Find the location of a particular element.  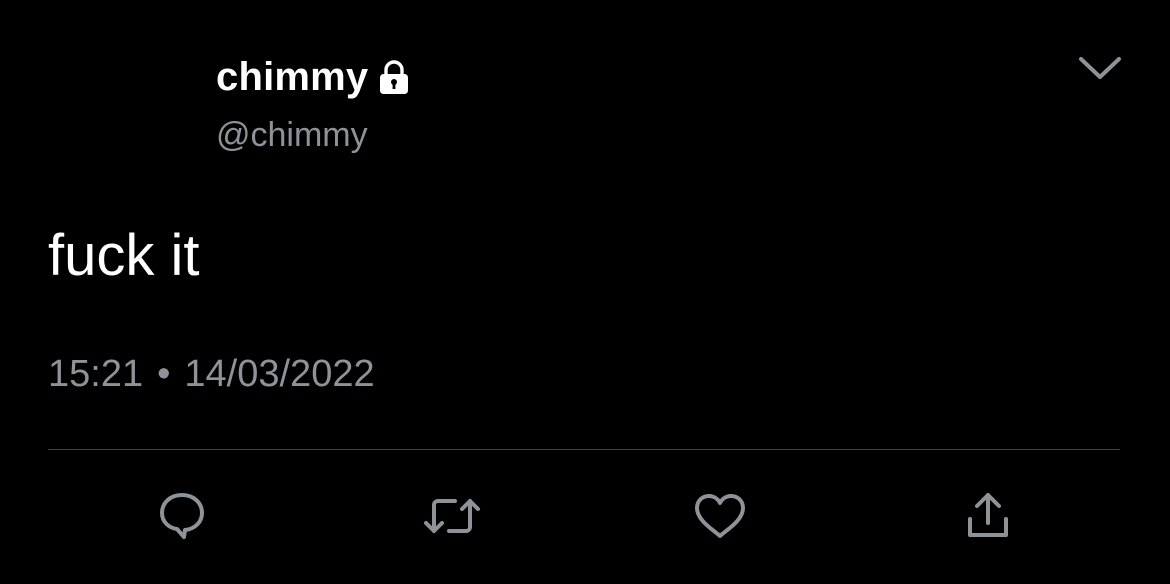

retweet-button is located at coordinates (452, 516).